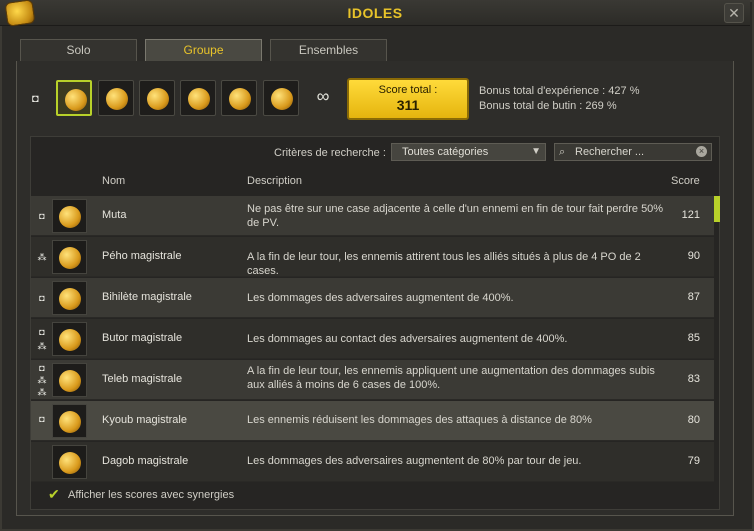 The width and height of the screenshot is (754, 531). I want to click on column-header-name: Nom, so click(113, 181).